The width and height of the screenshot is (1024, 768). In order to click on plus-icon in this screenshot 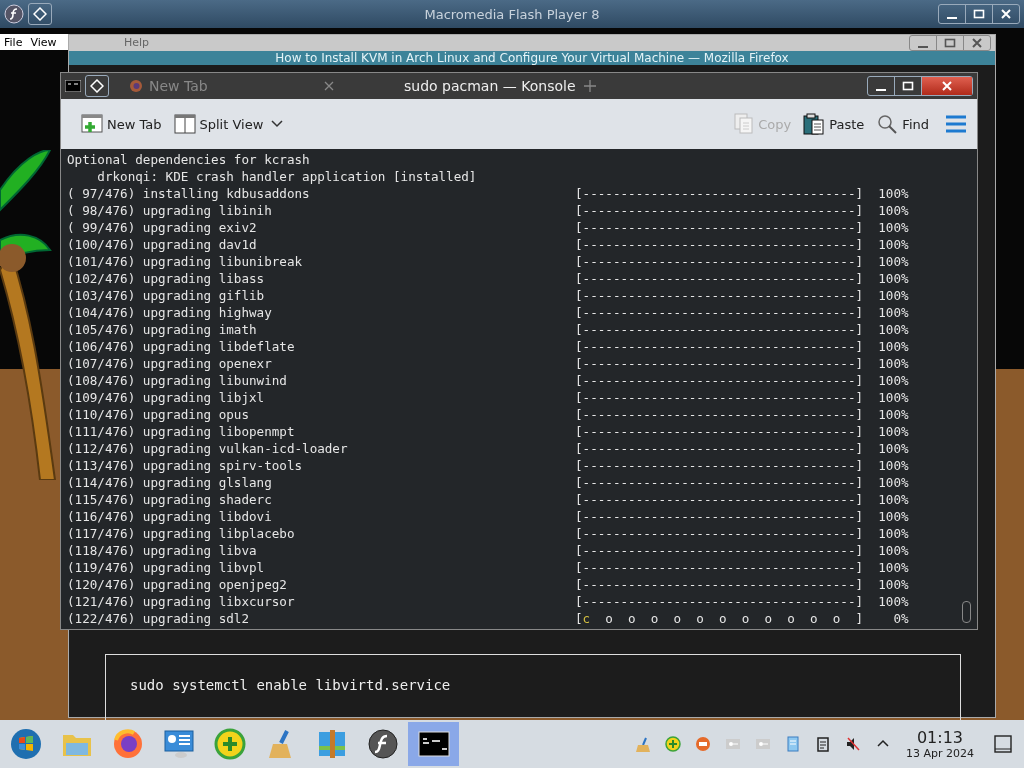, I will do `click(589, 86)`.